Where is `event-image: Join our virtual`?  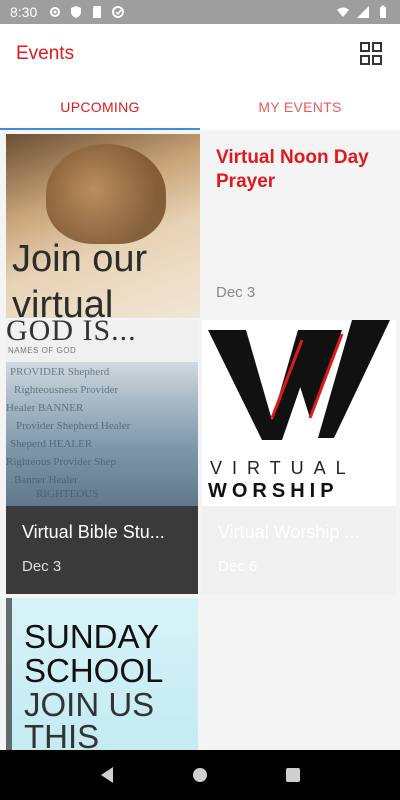 event-image: Join our virtual is located at coordinates (103, 226).